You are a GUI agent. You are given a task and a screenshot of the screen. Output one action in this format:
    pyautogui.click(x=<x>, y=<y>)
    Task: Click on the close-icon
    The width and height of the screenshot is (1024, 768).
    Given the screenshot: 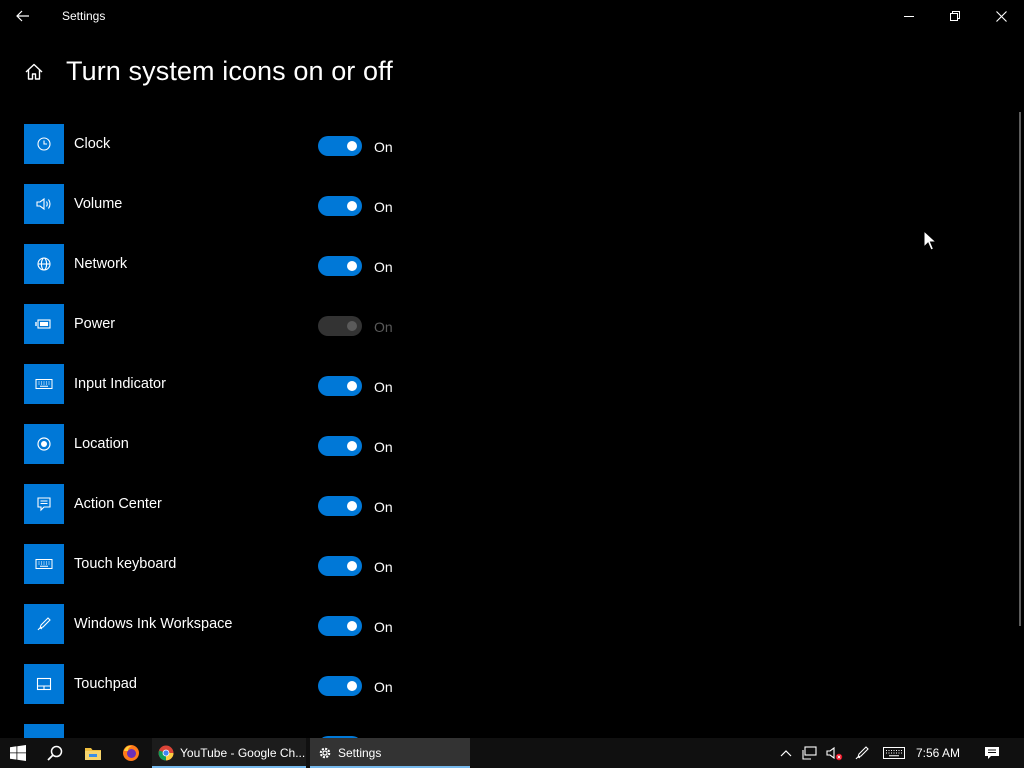 What is the action you would take?
    pyautogui.click(x=1001, y=16)
    